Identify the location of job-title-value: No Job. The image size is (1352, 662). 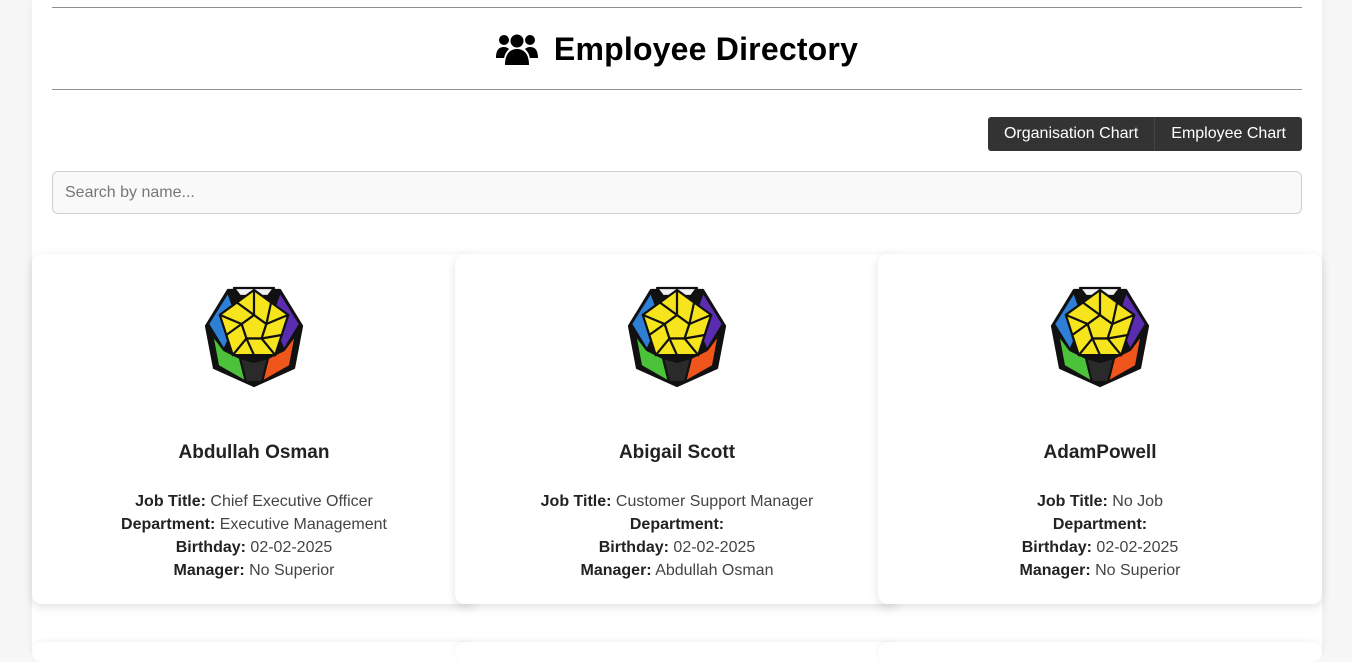
(1137, 501).